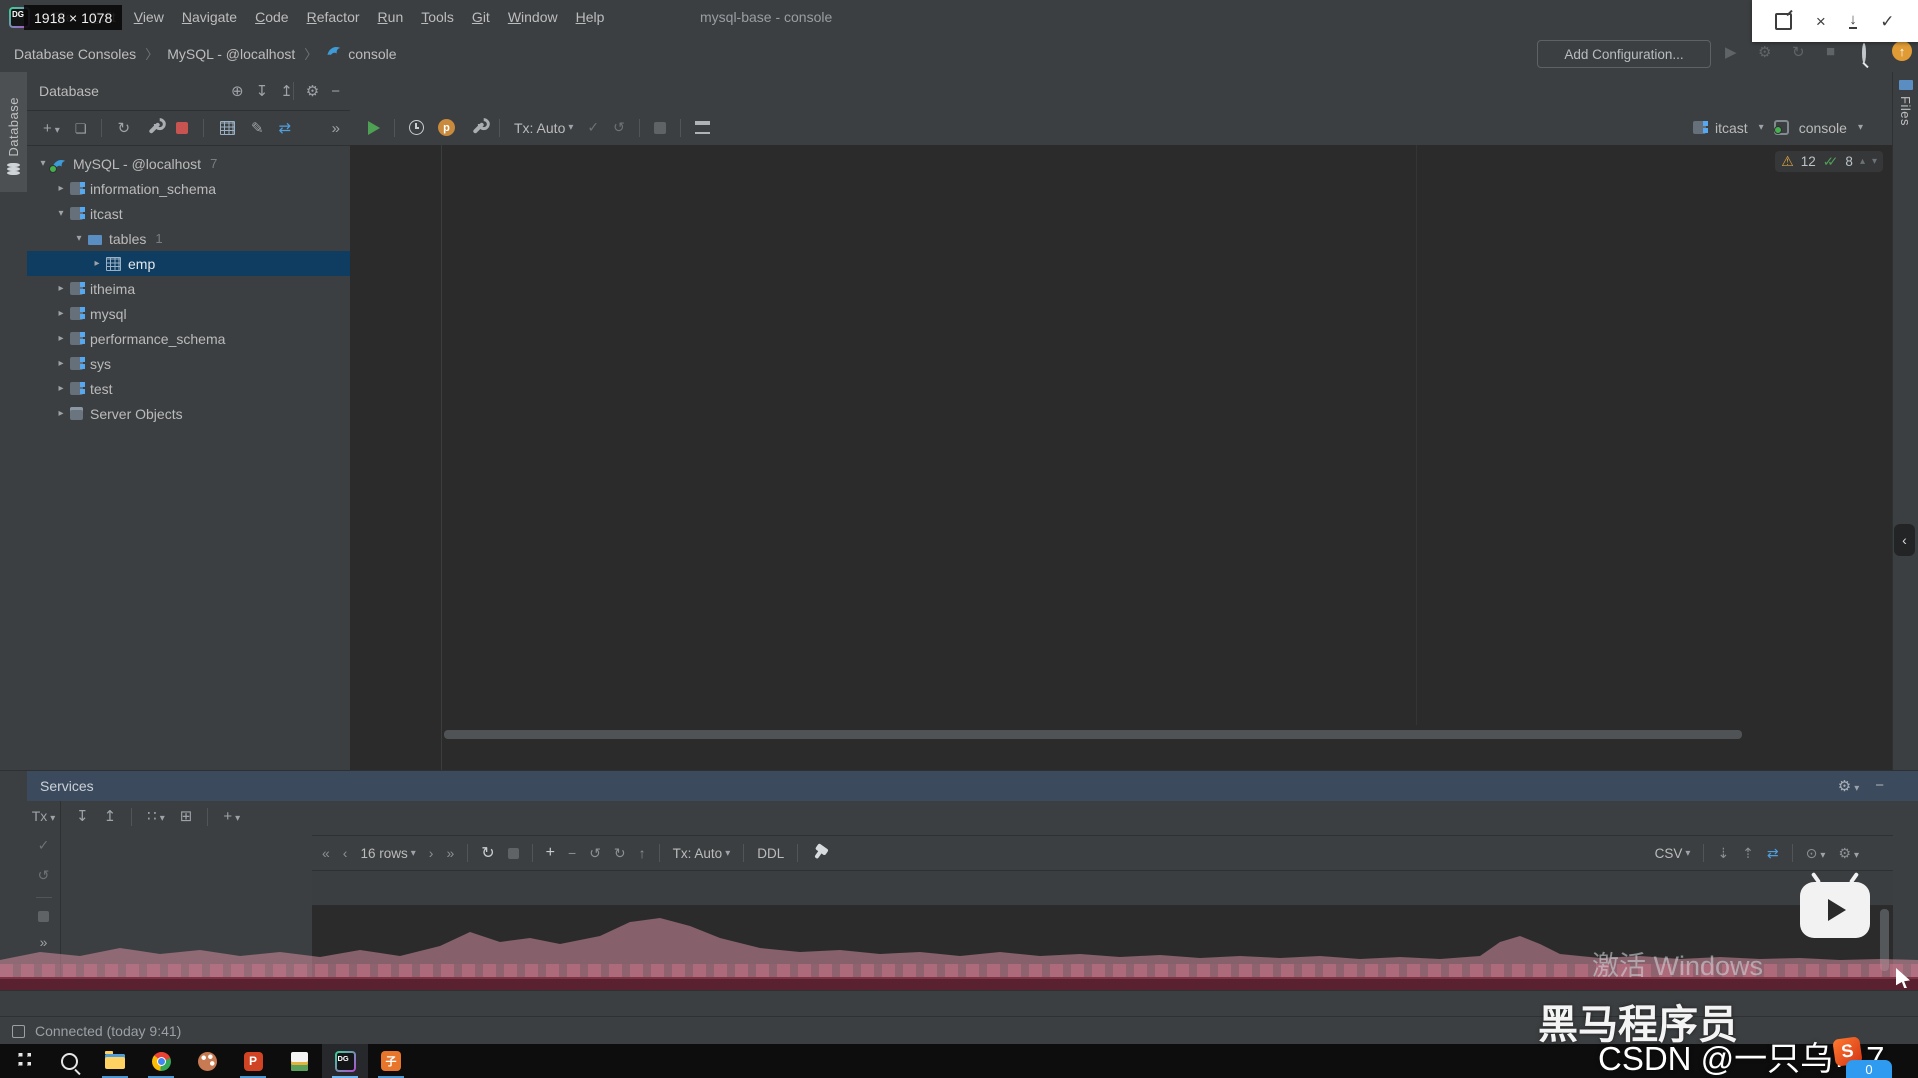 The width and height of the screenshot is (1918, 1078). Describe the element at coordinates (188, 313) in the screenshot. I see `tree-item-mysql: ▸ mysql` at that location.